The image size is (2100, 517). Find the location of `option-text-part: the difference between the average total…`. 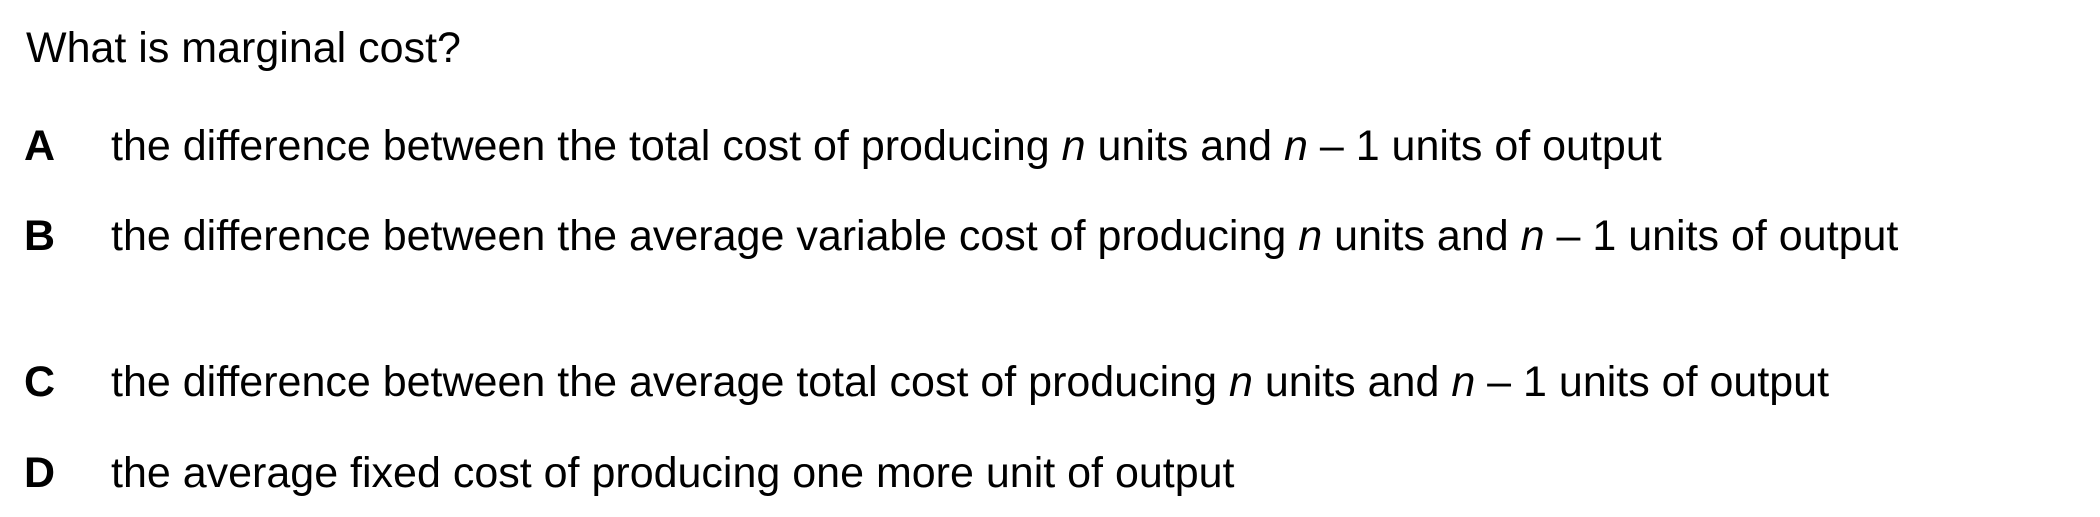

option-text-part: the difference between the average total… is located at coordinates (670, 382).